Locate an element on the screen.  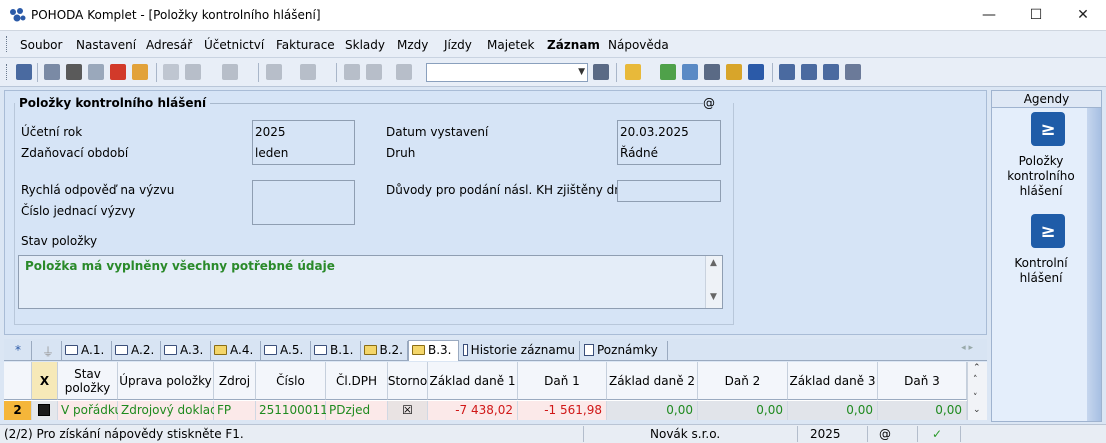
cell-zaklad3: 0,00 is located at coordinates (833, 410).